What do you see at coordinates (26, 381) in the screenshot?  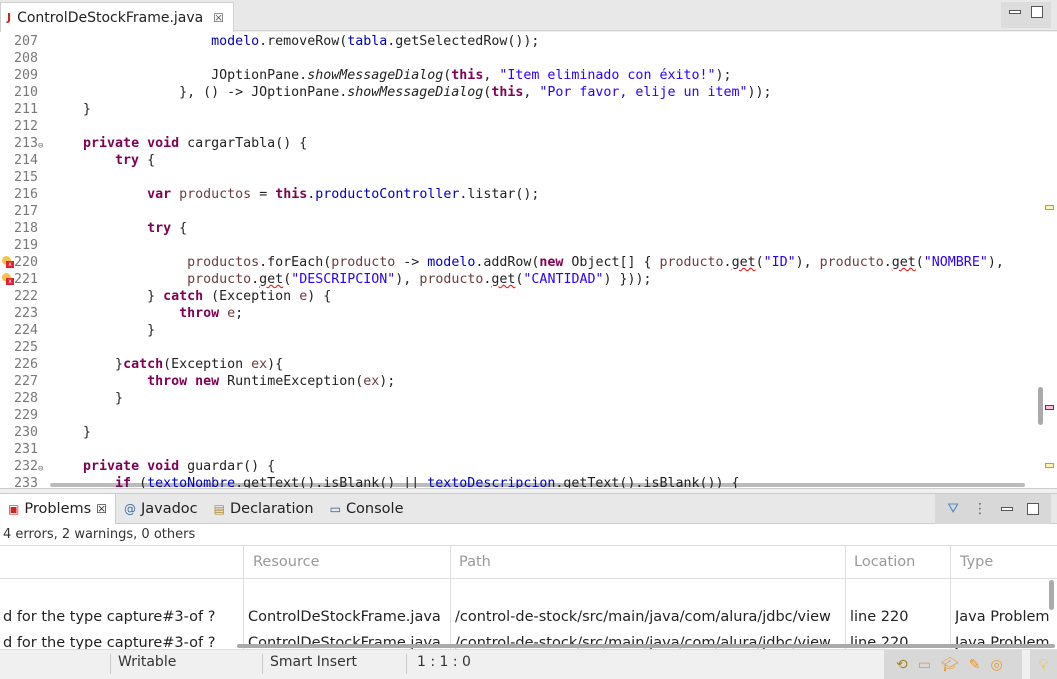 I see `line-number: 227` at bounding box center [26, 381].